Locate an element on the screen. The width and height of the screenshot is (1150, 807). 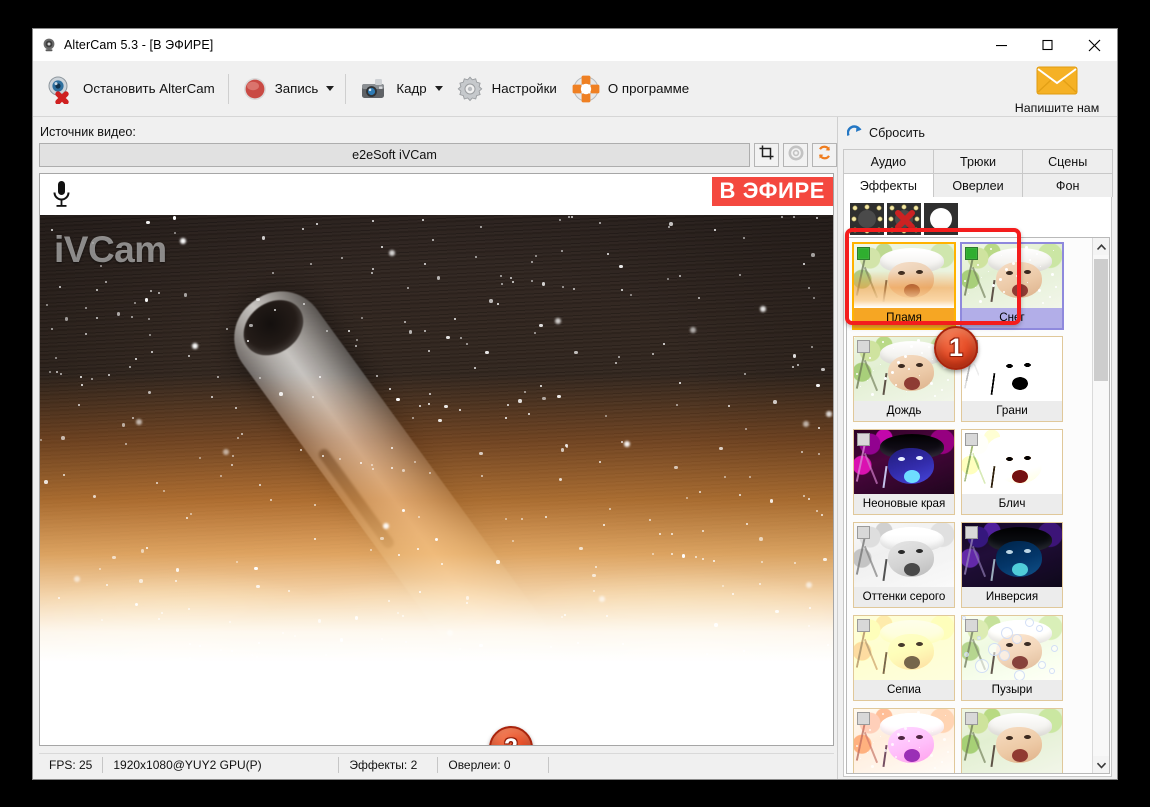
lifebuoy-icon is located at coordinates (586, 89).